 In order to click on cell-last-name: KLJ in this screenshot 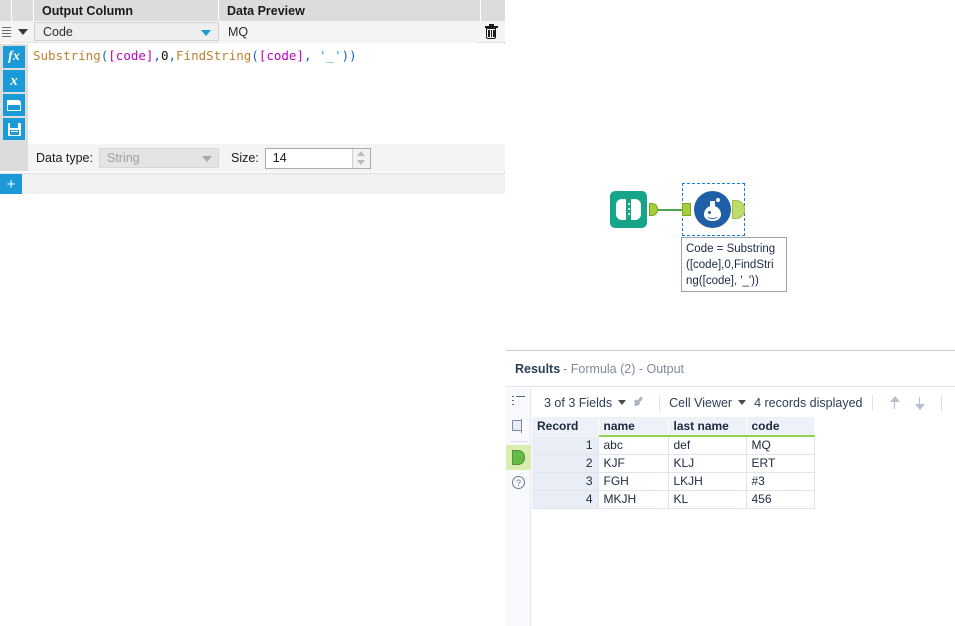, I will do `click(707, 463)`.